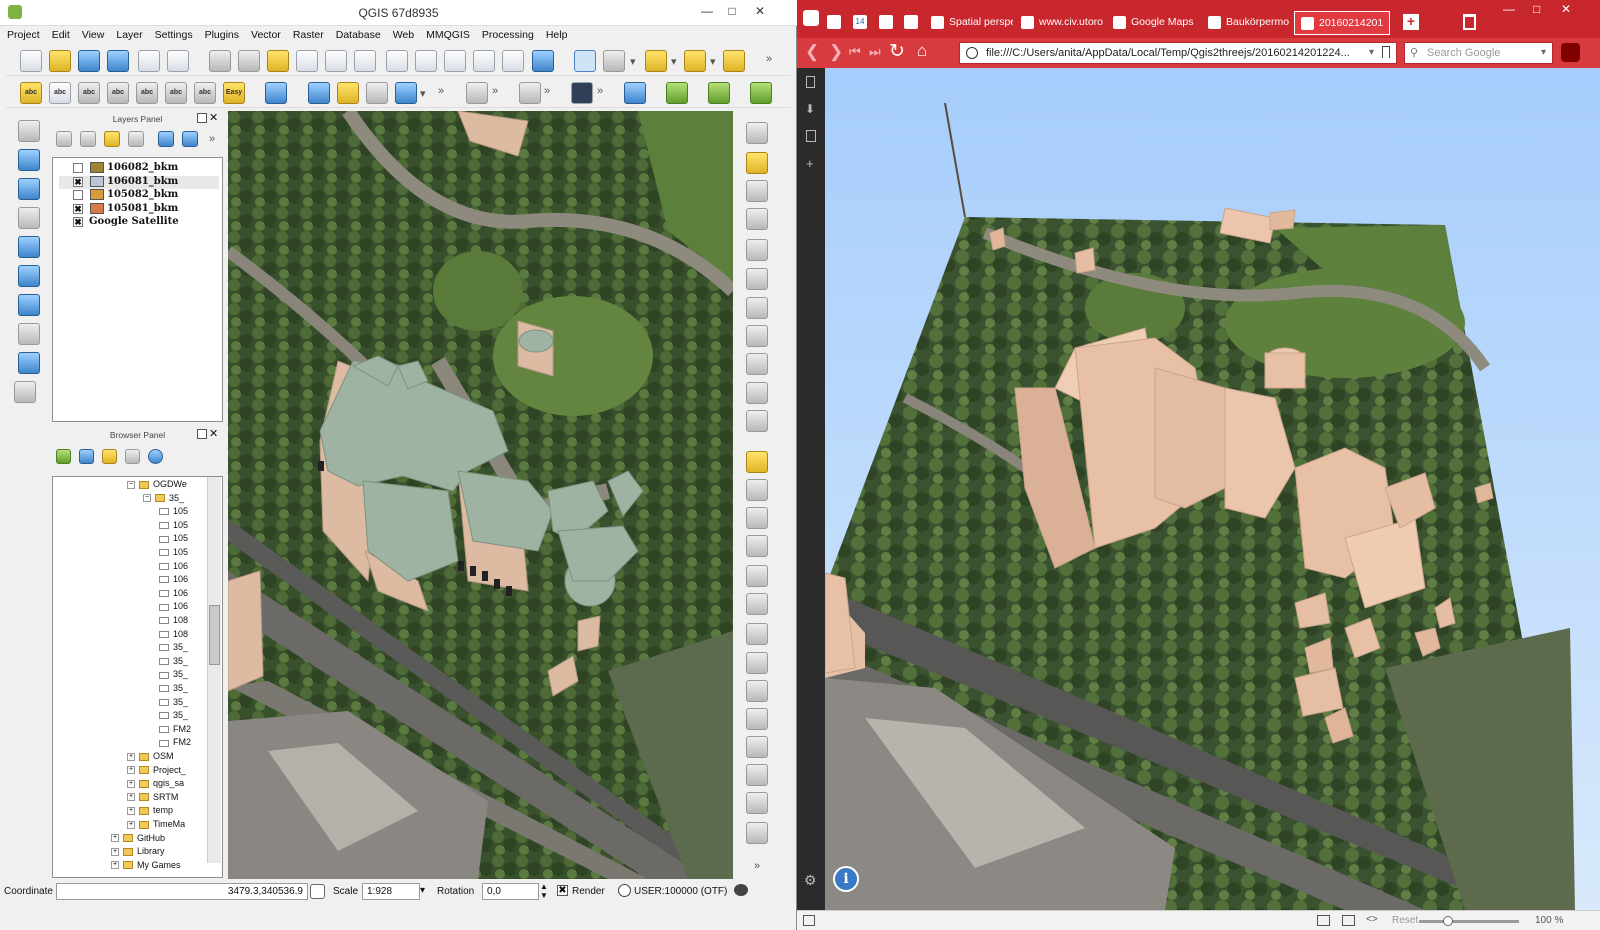 The image size is (1600, 930). What do you see at coordinates (336, 61) in the screenshot?
I see `zoom-out-icon` at bounding box center [336, 61].